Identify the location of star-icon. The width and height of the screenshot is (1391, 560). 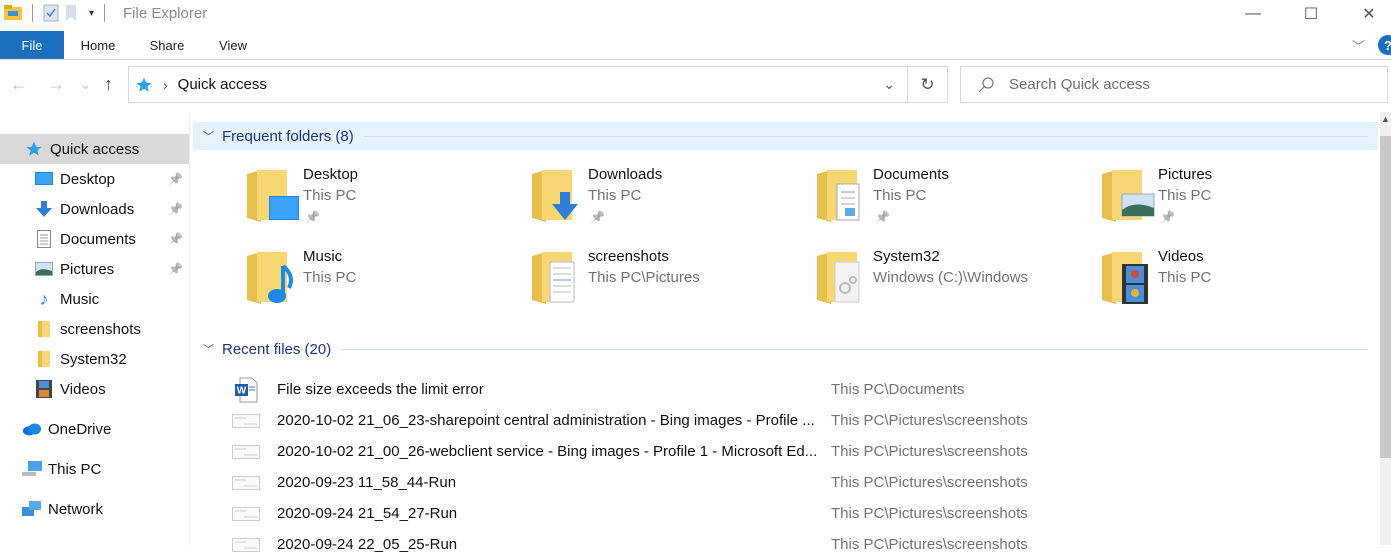
(34, 149).